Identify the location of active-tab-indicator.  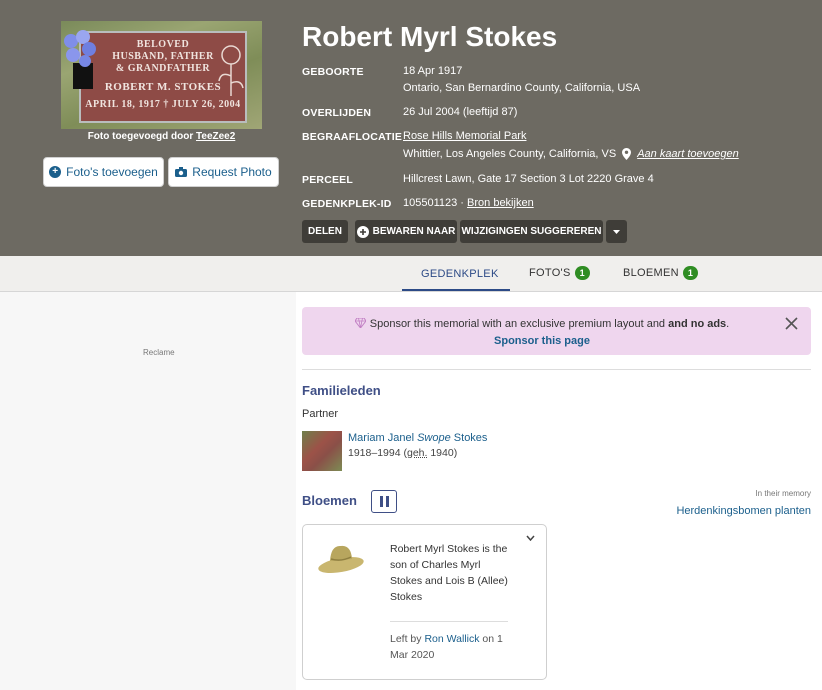
(456, 290).